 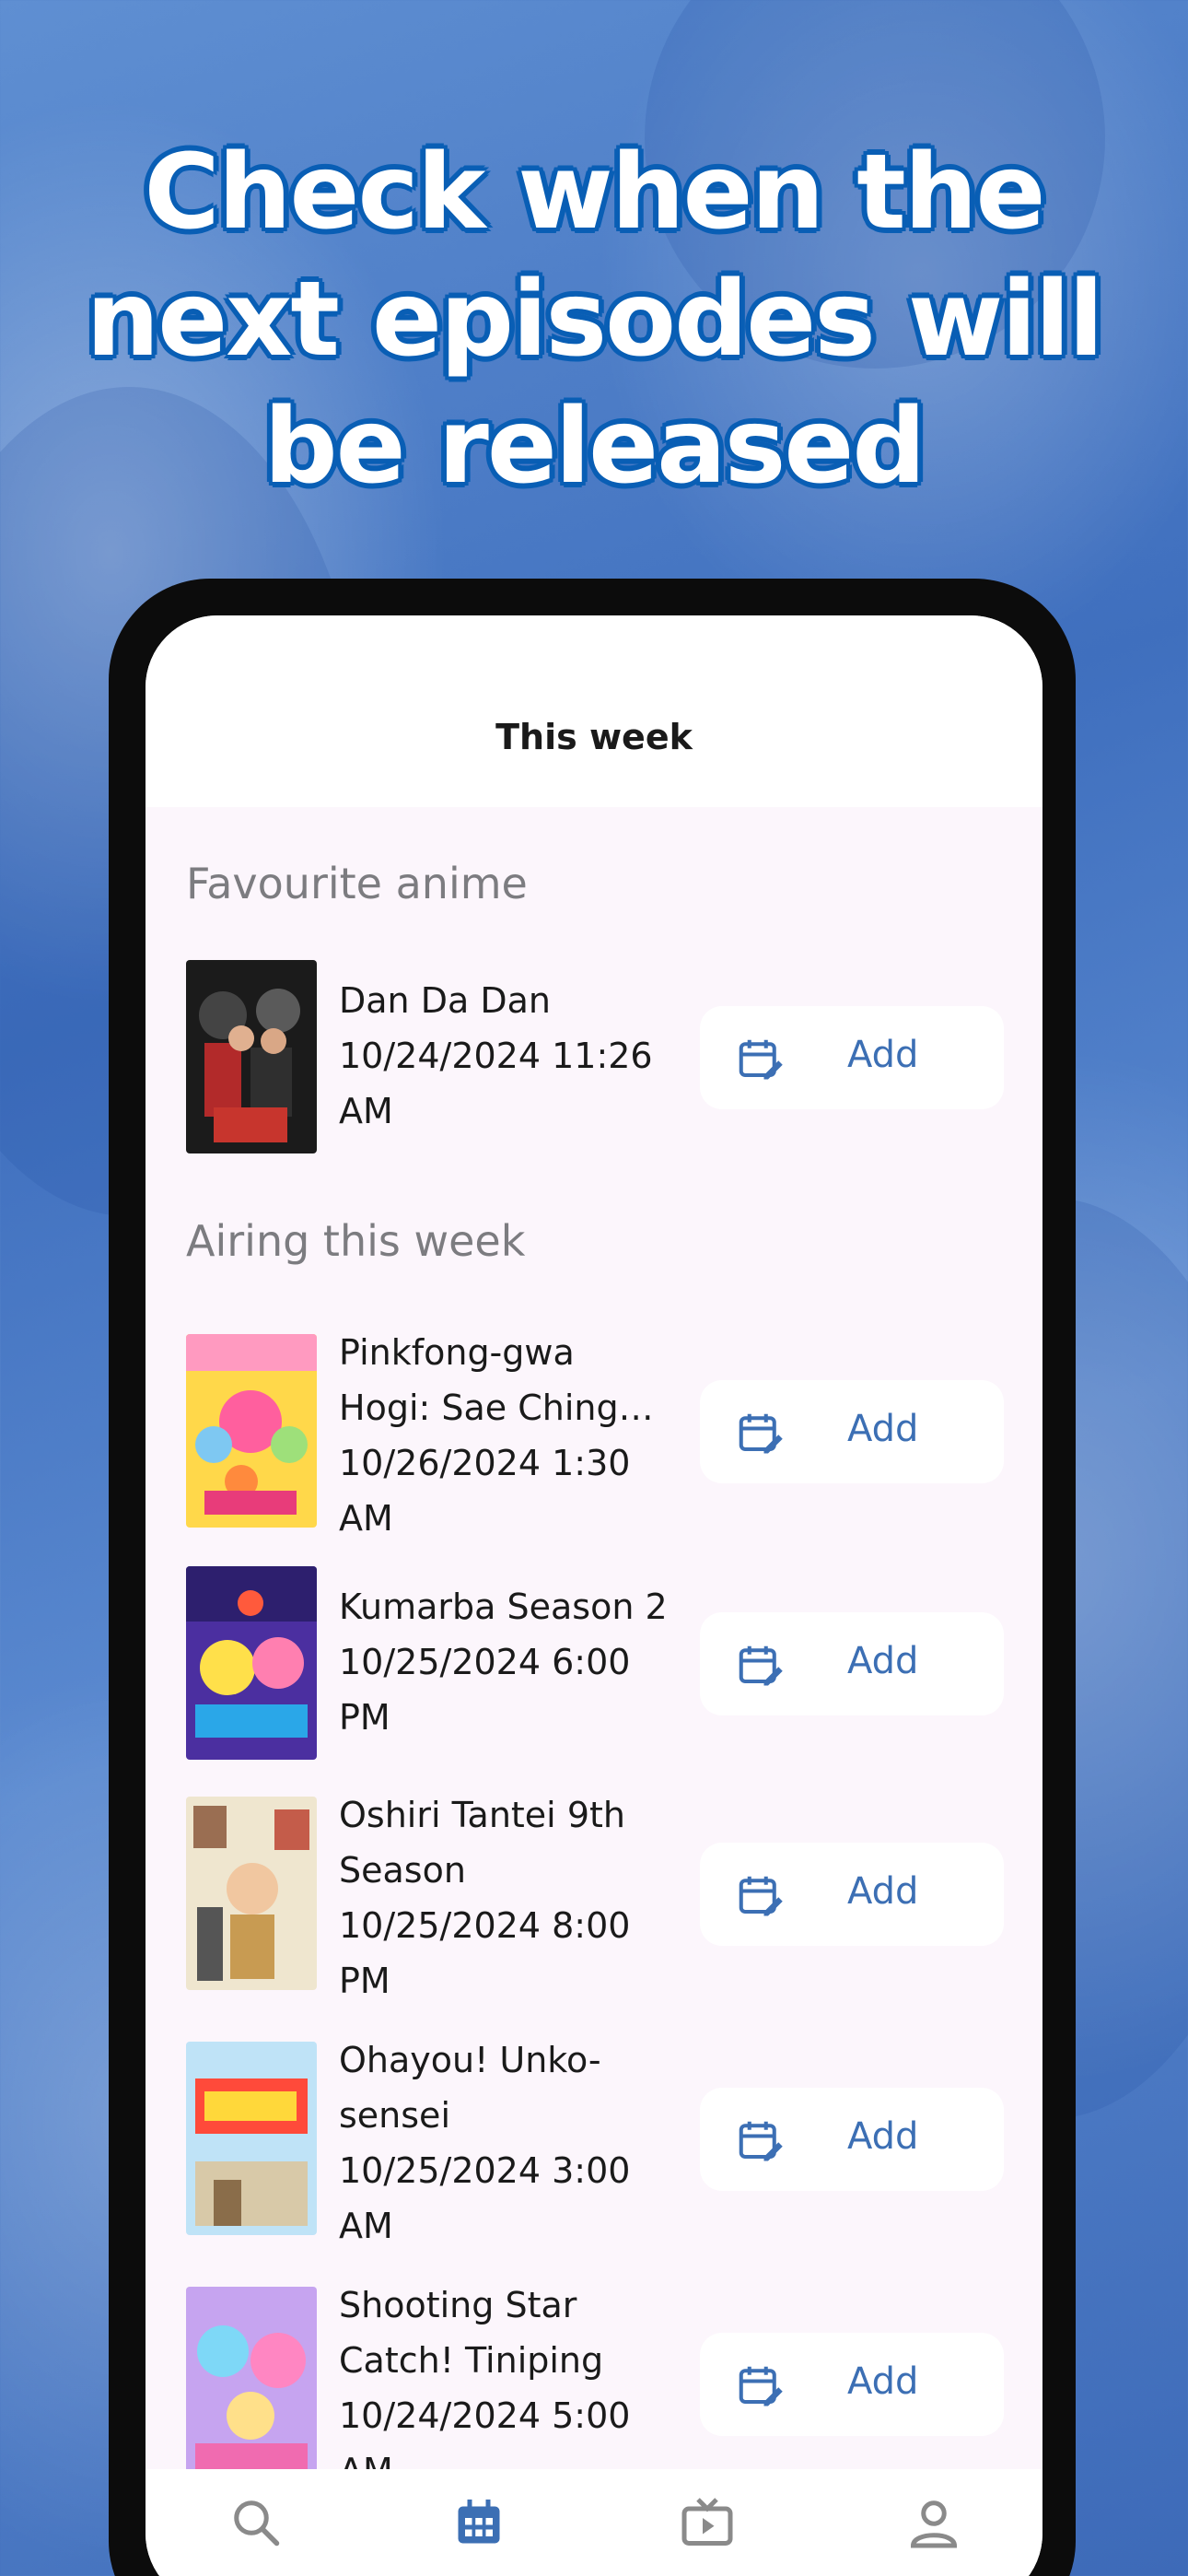 I want to click on list-item: Kumarba Season 2 10/25/2024 6:00 PM Add, so click(x=594, y=1663).